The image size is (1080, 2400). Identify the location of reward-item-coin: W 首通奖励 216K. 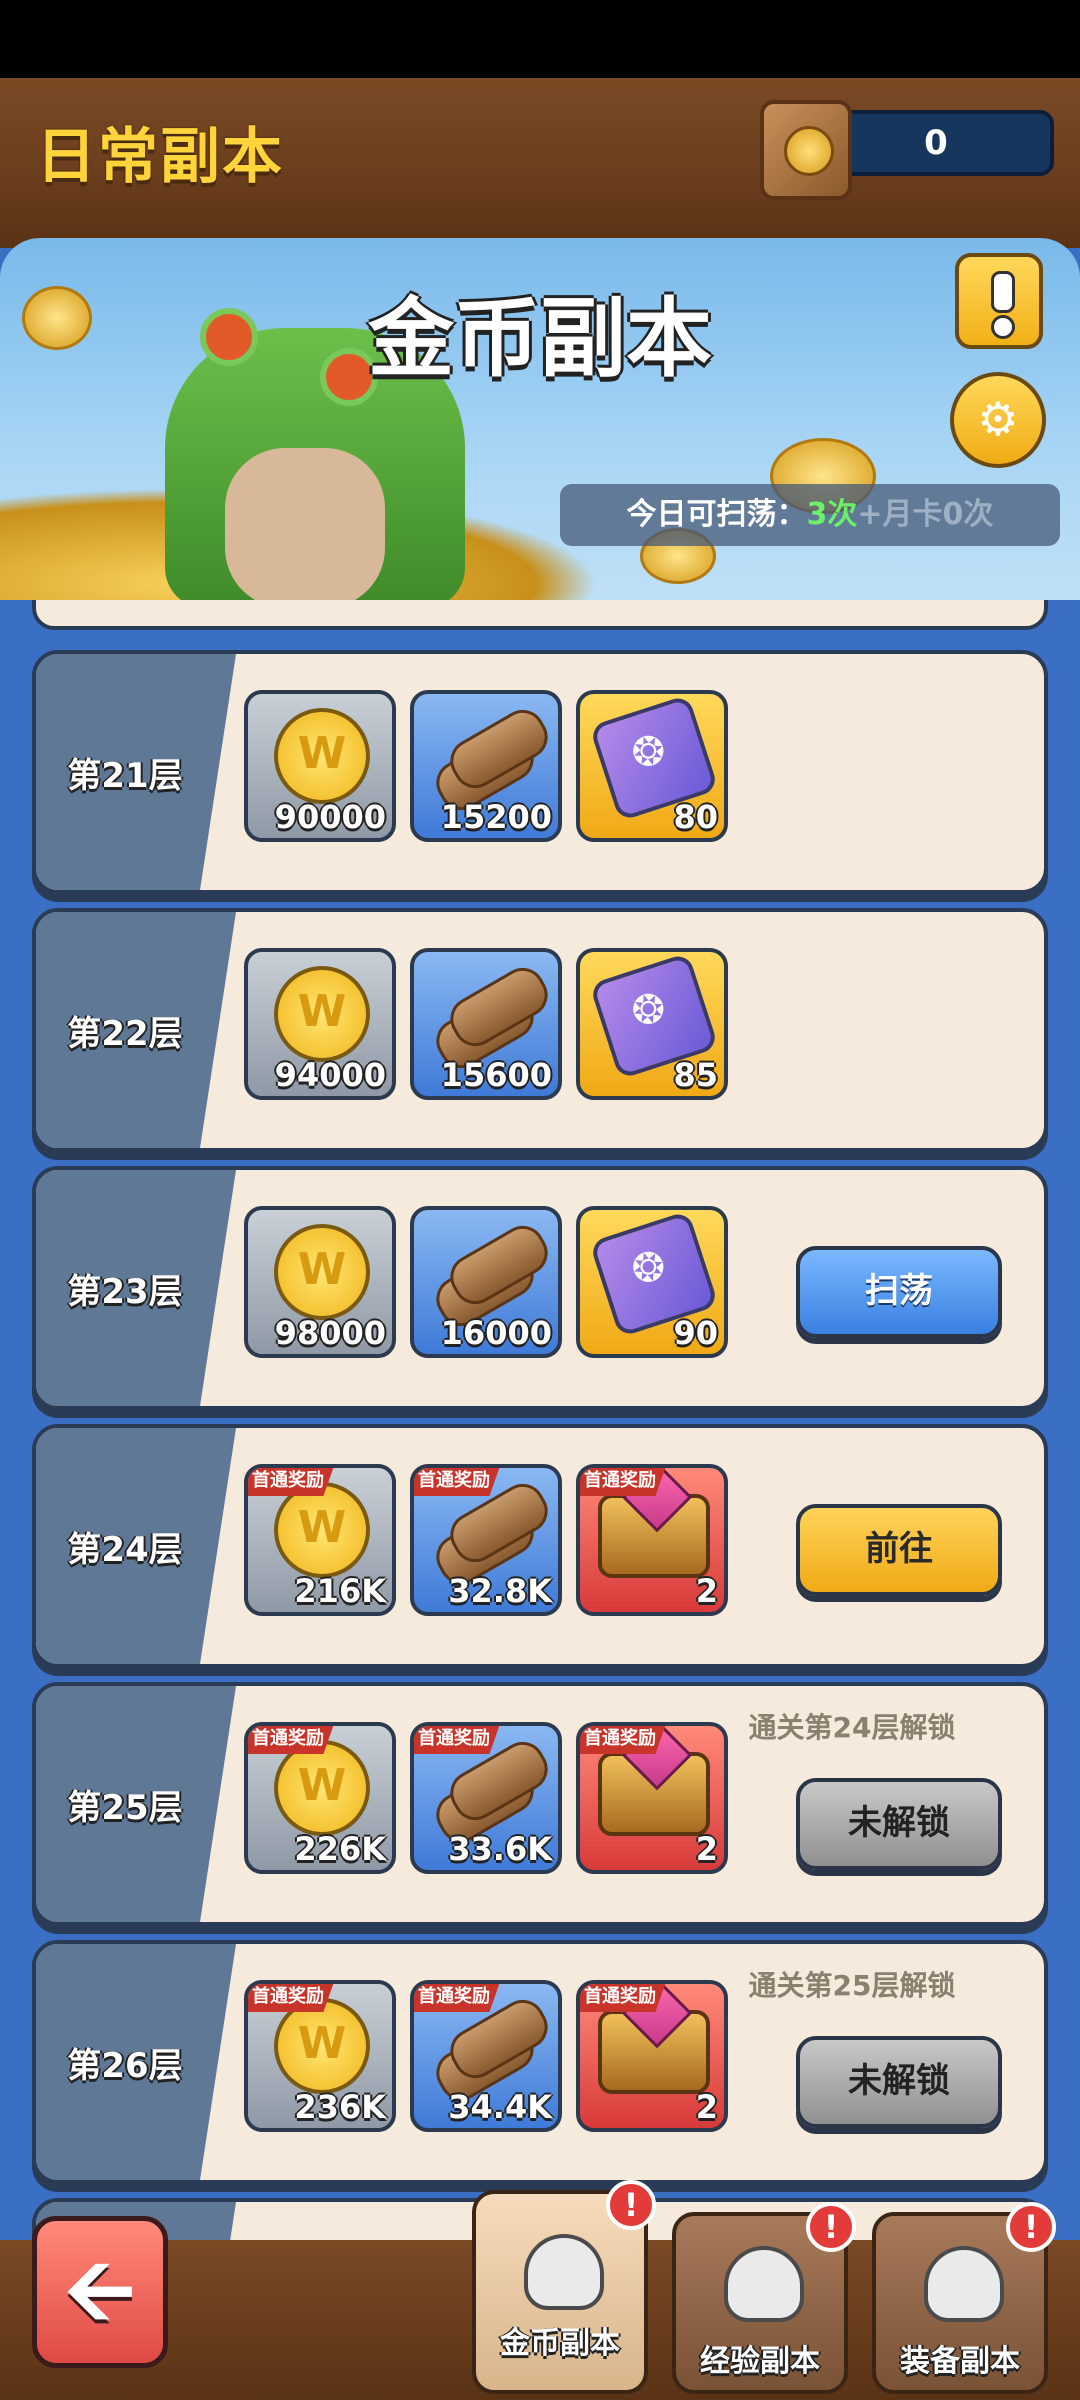
(320, 1540).